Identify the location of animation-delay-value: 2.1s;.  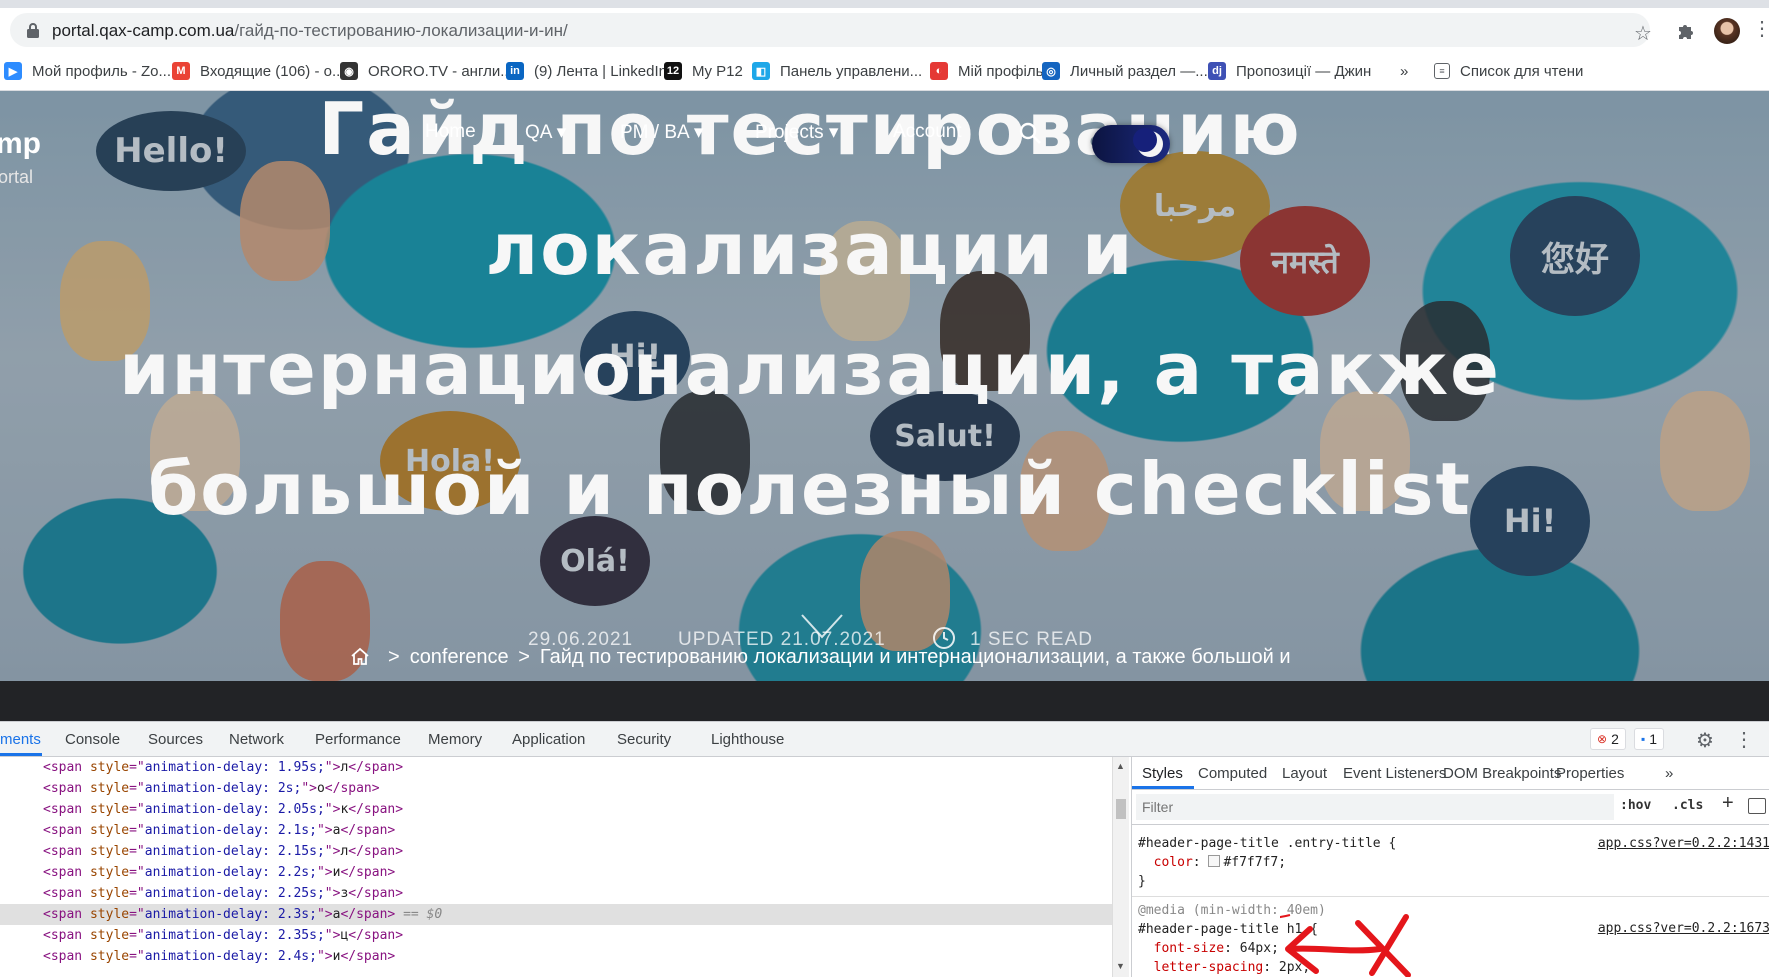
(297, 830).